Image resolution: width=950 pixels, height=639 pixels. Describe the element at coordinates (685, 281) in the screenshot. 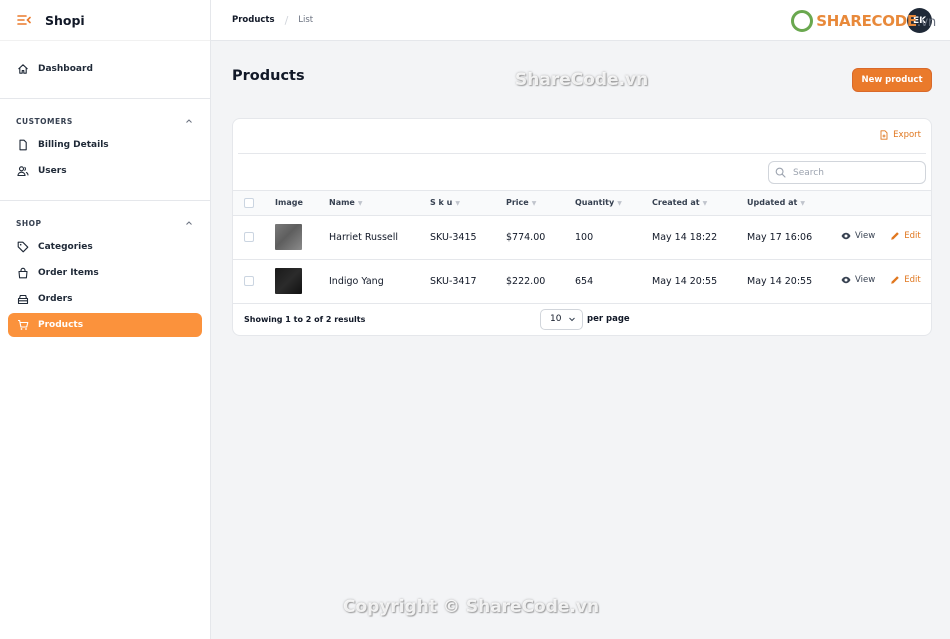

I see `cell-created-at: May 14 20:55` at that location.